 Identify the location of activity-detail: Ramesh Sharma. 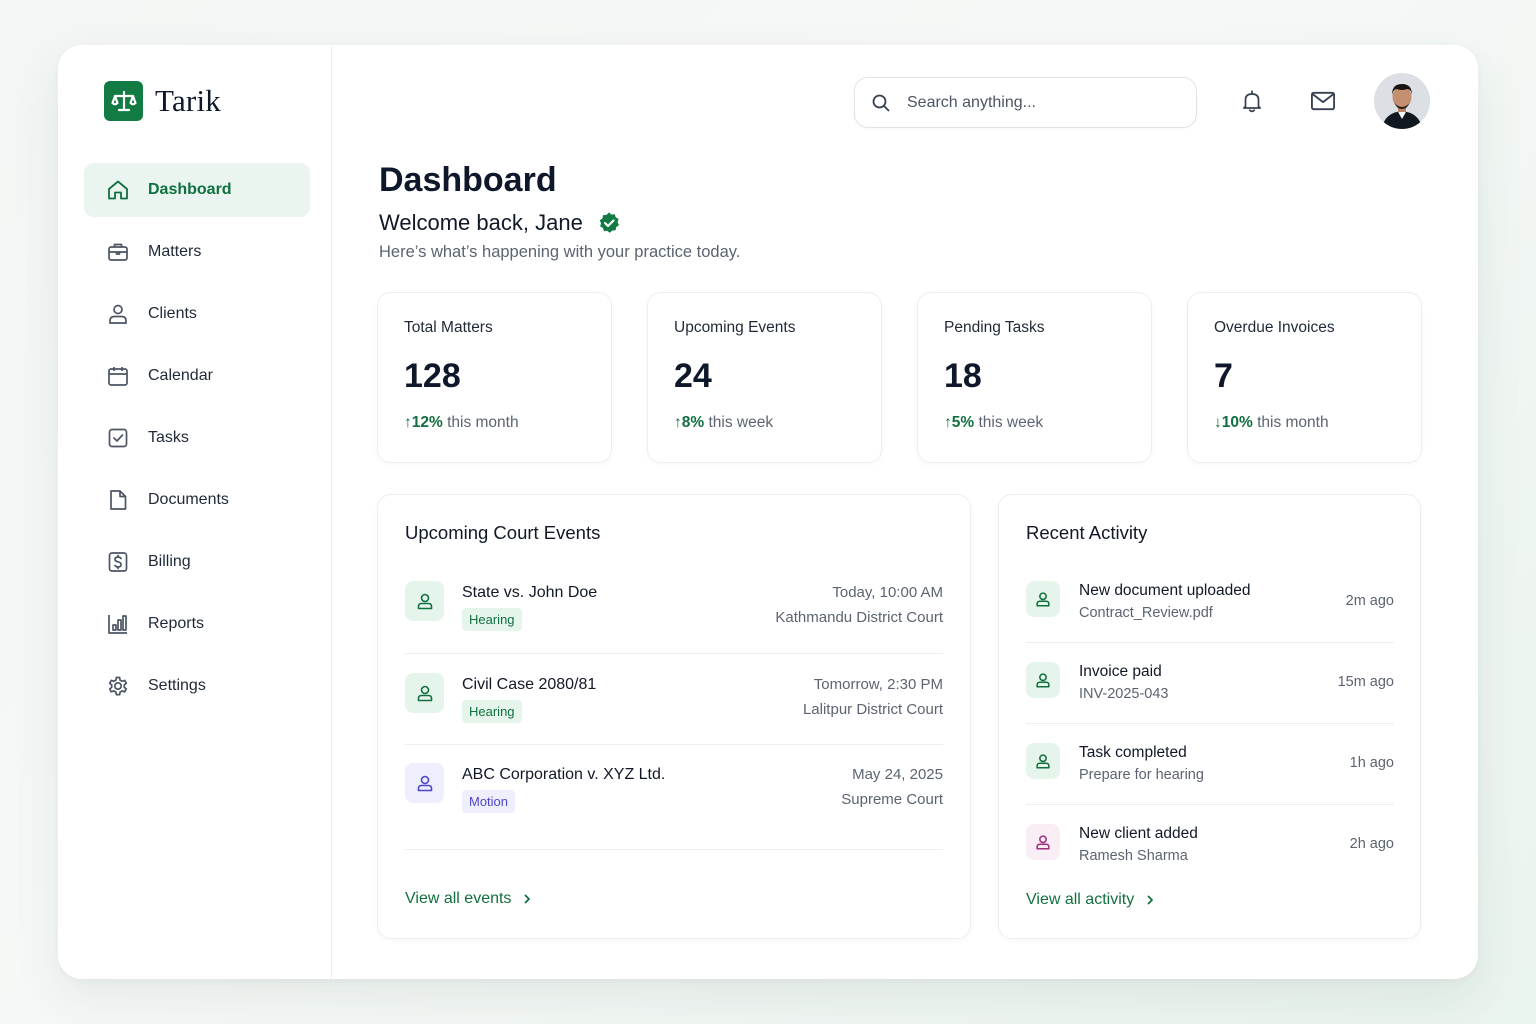
(1133, 856).